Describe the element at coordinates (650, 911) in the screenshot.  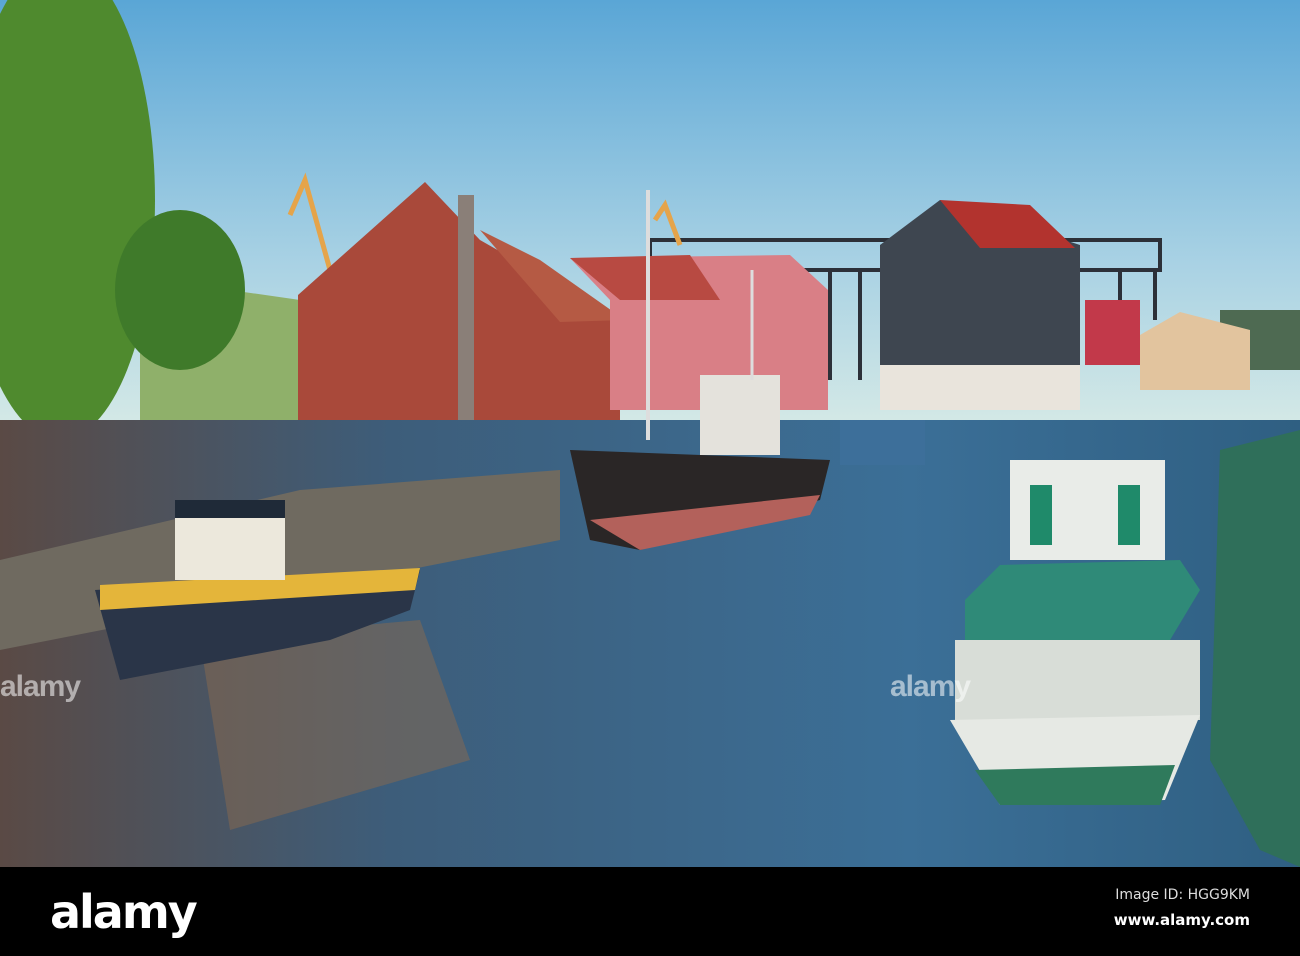
I see `footer-bar: alamy Image ID: HGG9KM www.alamy.com` at that location.